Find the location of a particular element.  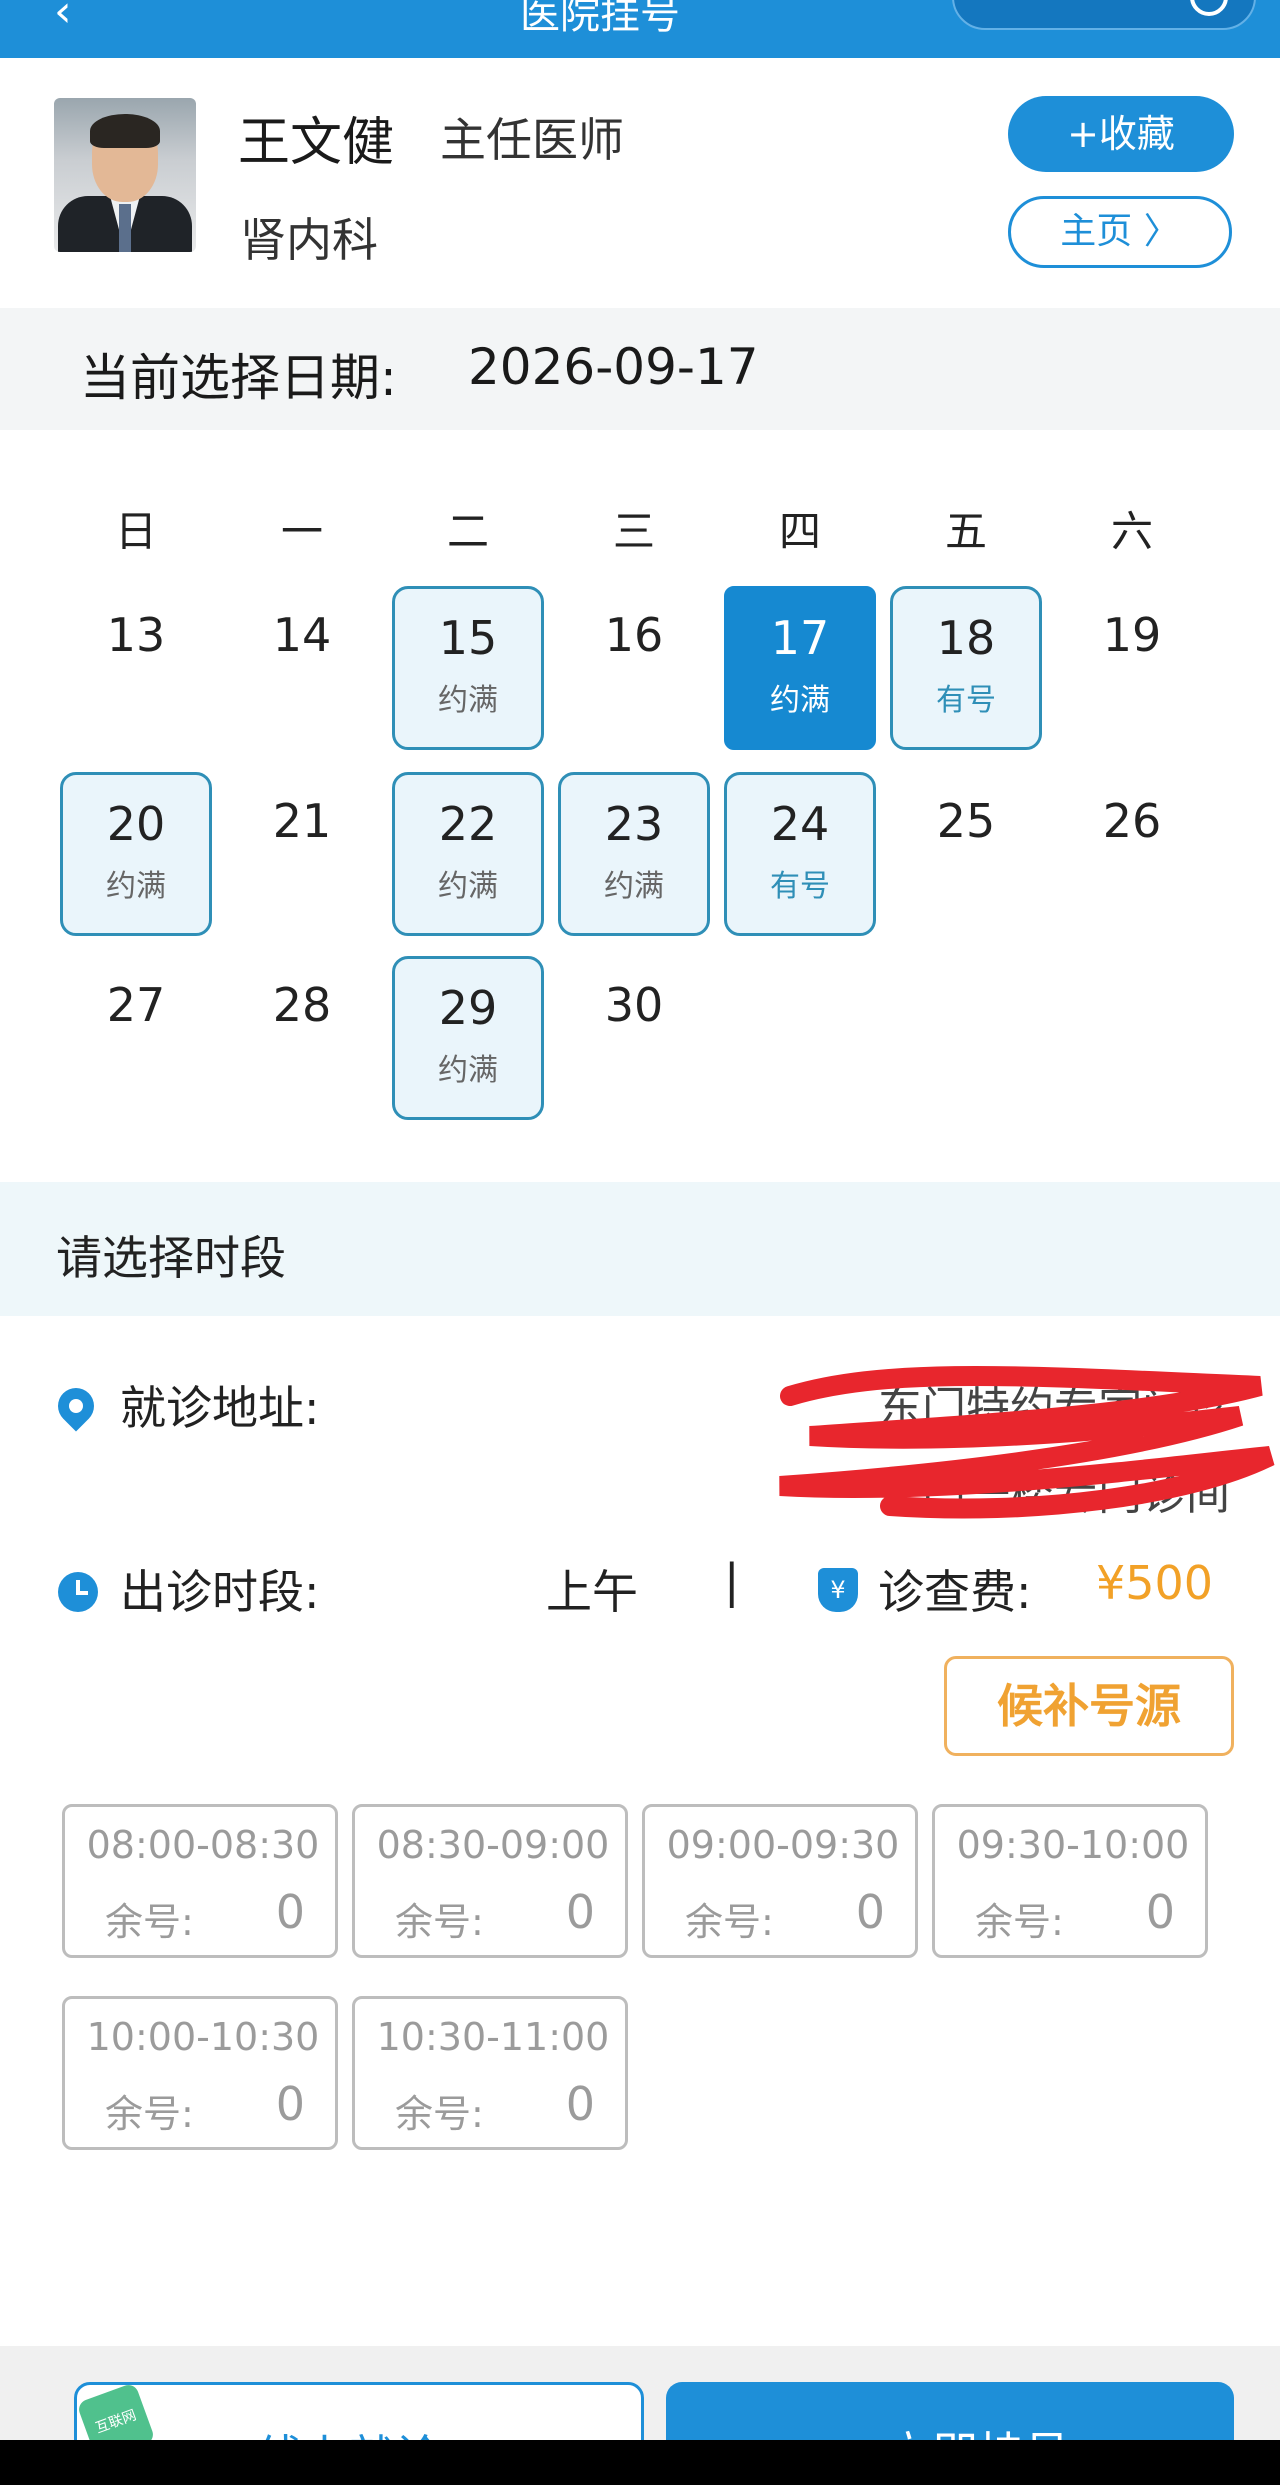

time-slot: 08:00-08:30 余号: 0 is located at coordinates (200, 1881).